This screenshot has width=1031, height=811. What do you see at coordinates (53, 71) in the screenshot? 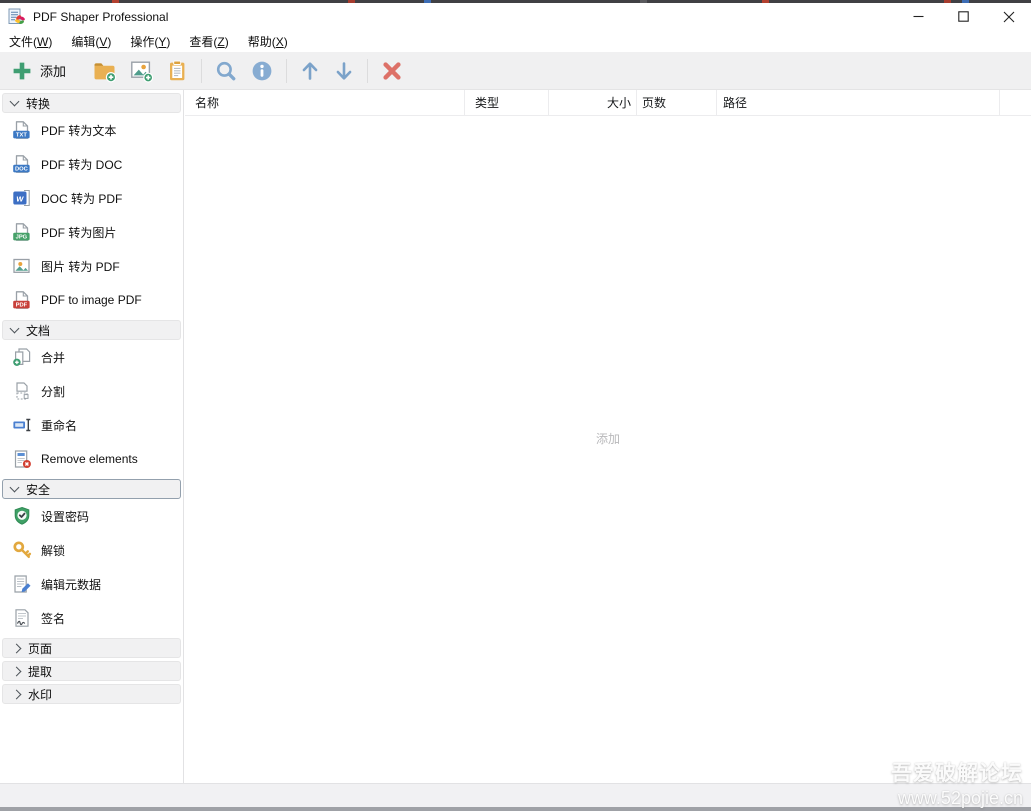
I see `add-button-label: 添加` at bounding box center [53, 71].